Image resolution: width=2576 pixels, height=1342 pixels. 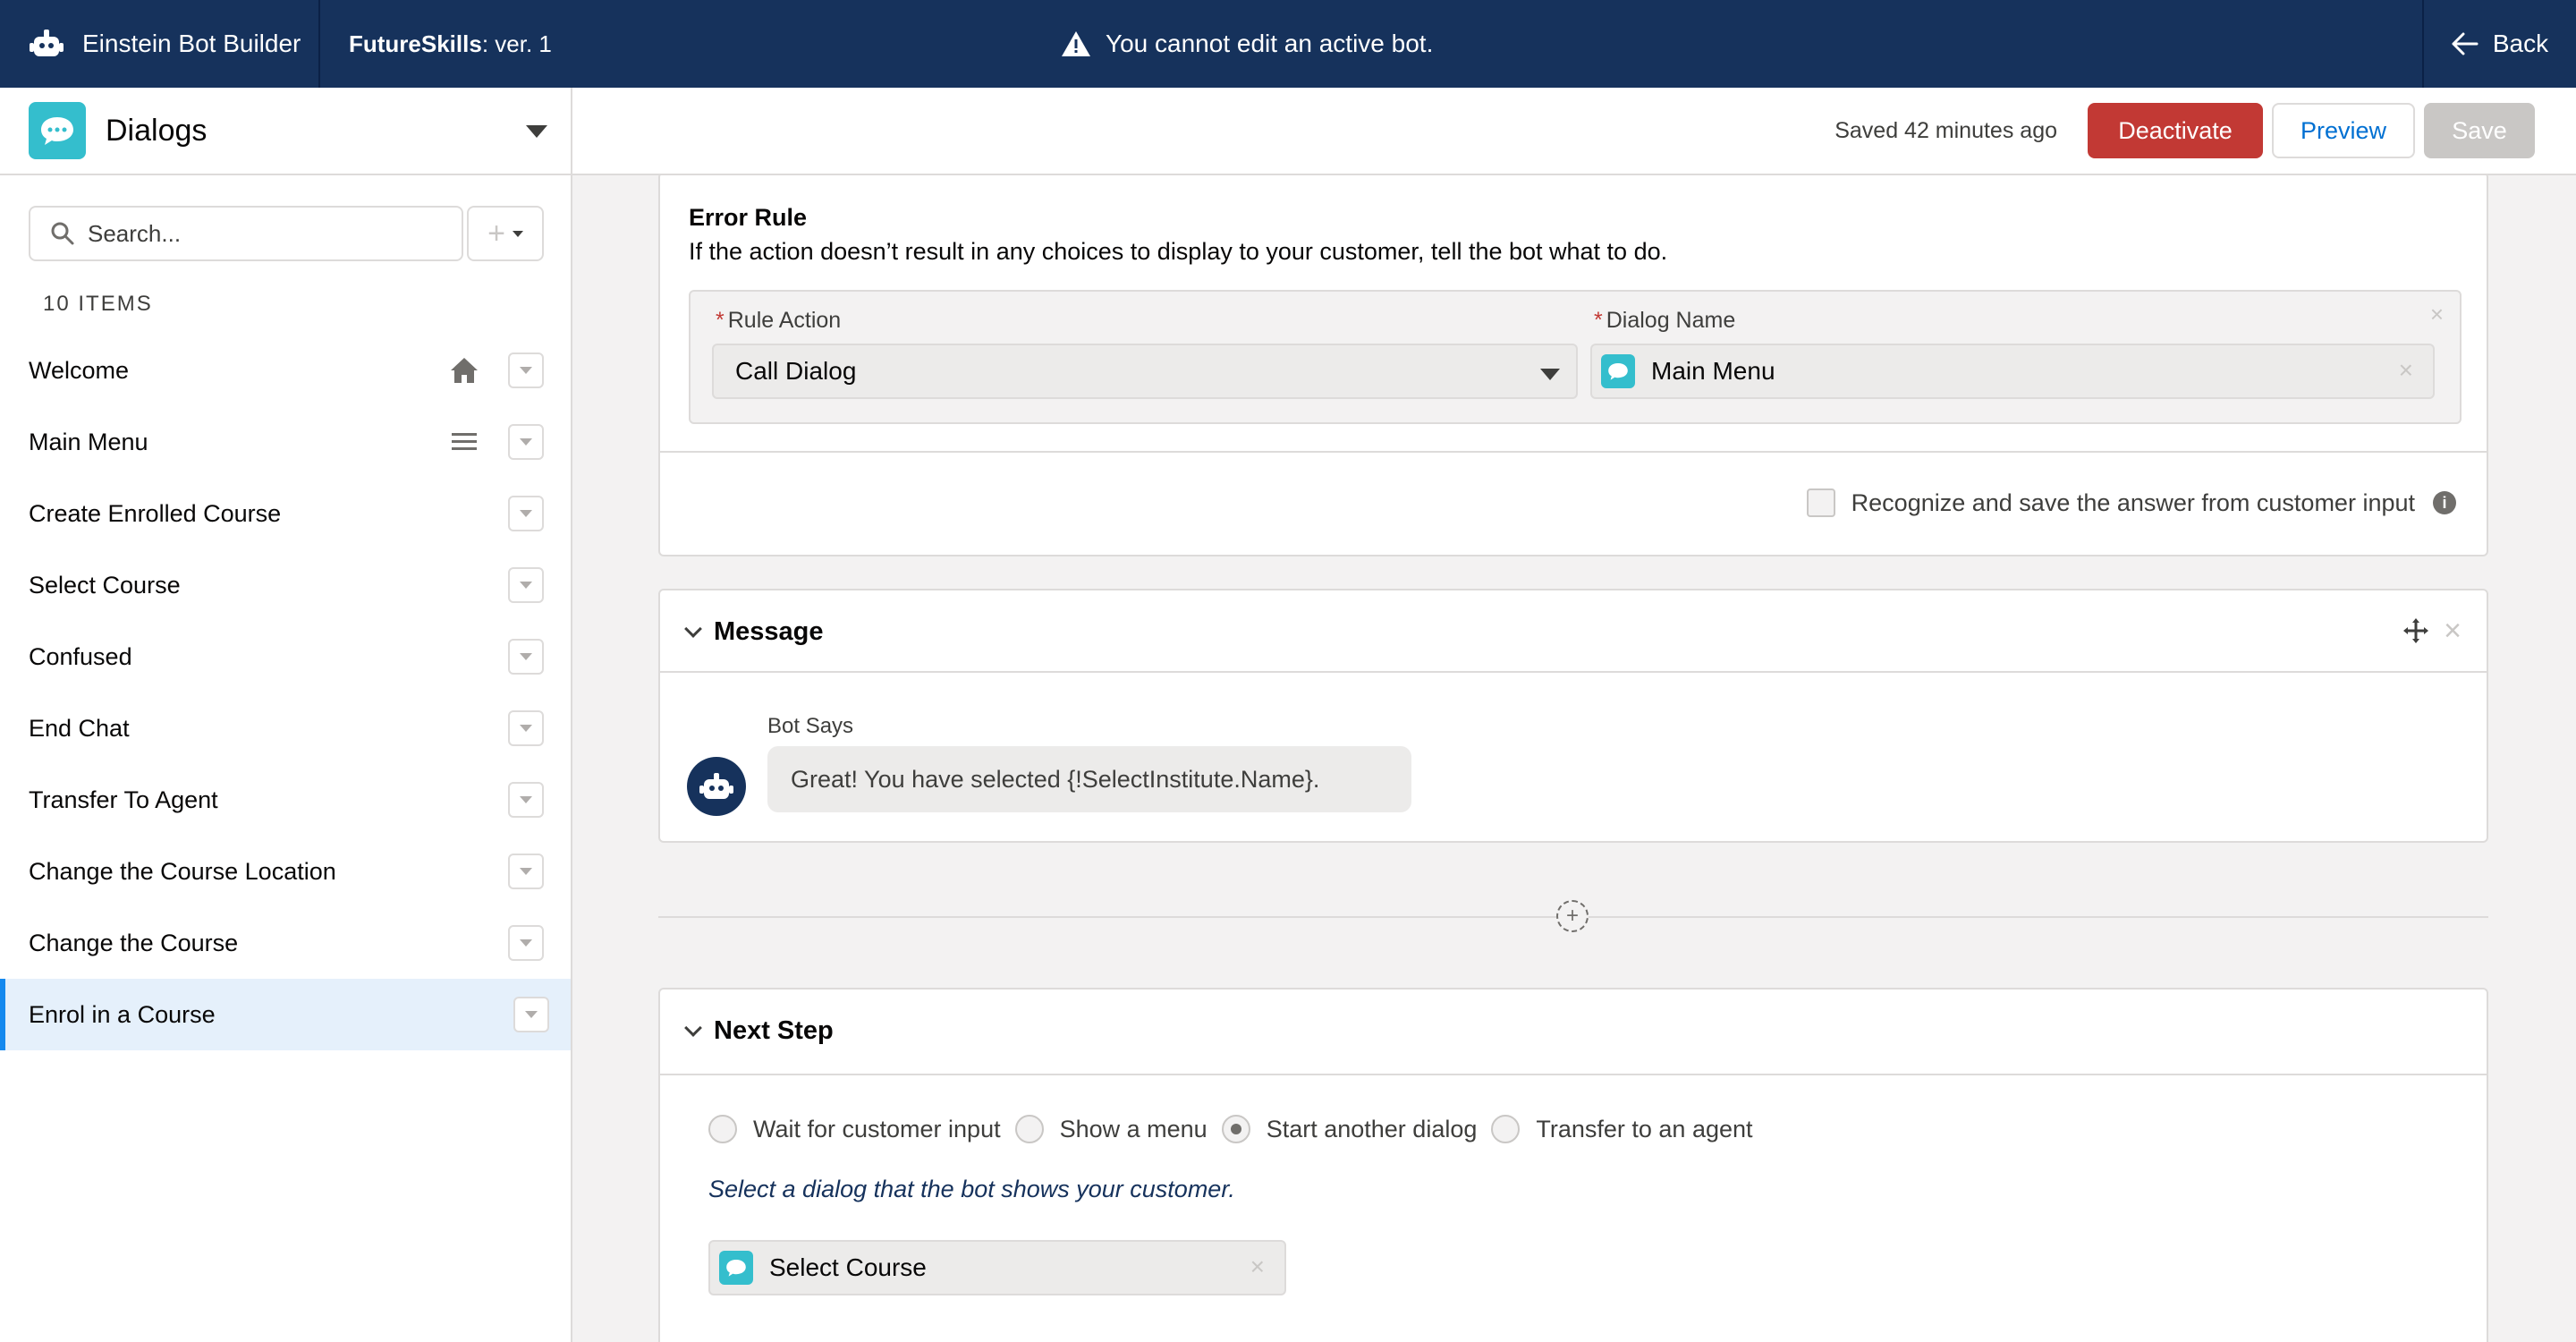 What do you see at coordinates (464, 371) in the screenshot?
I see `home-icon` at bounding box center [464, 371].